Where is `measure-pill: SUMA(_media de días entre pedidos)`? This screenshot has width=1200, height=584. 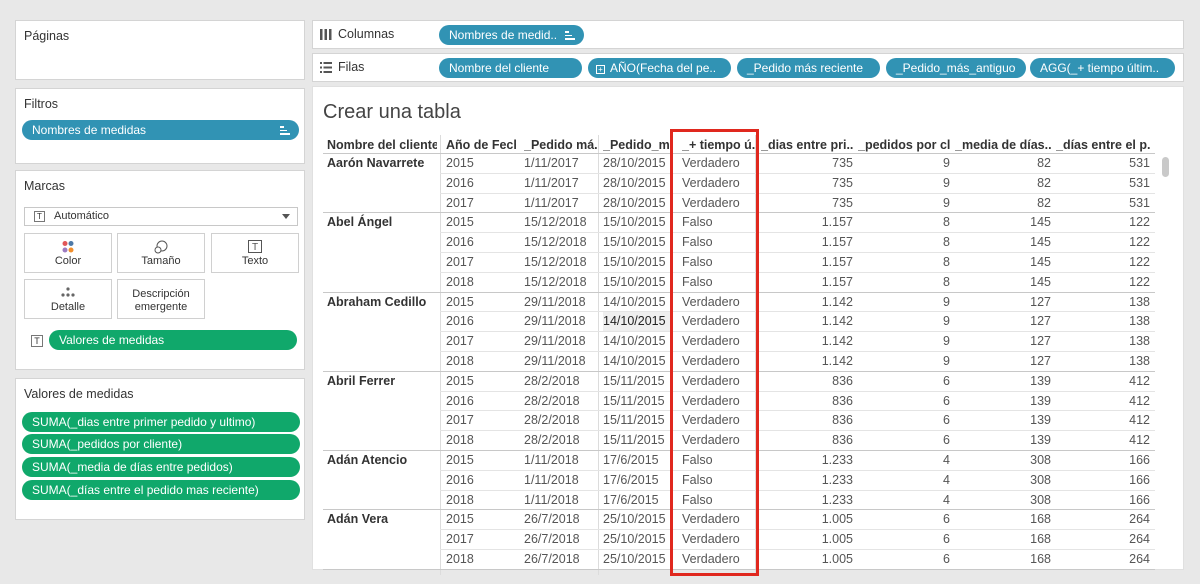
measure-pill: SUMA(_media de días entre pedidos) is located at coordinates (161, 467).